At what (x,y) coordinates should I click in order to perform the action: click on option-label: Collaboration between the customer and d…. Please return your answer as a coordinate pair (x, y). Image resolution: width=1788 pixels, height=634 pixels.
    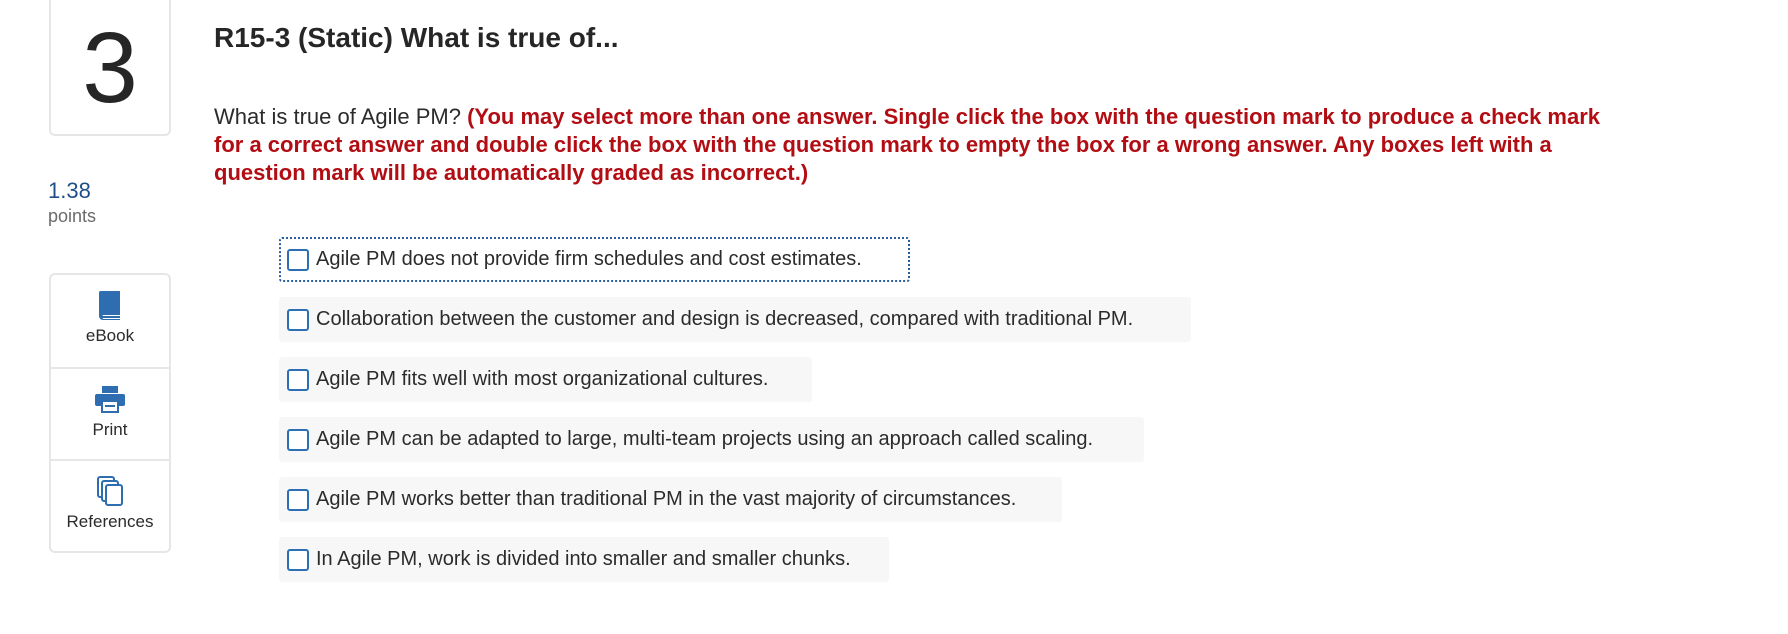
    Looking at the image, I should click on (725, 319).